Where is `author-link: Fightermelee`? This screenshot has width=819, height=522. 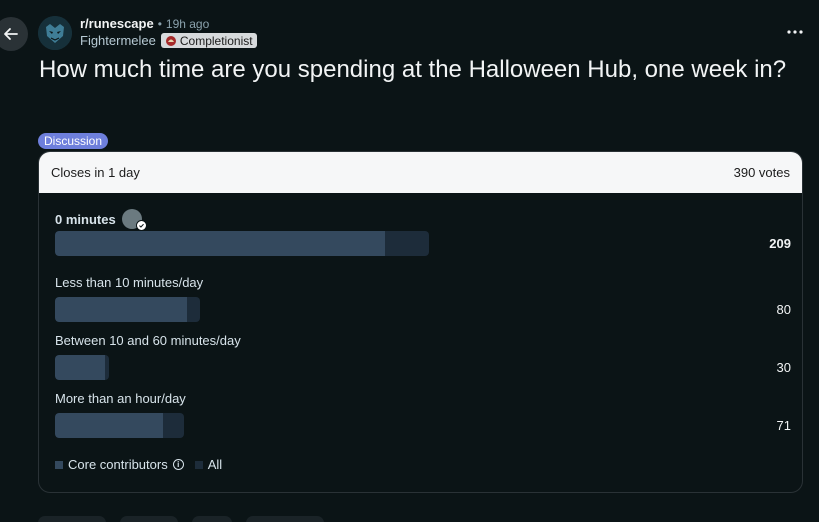 author-link: Fightermelee is located at coordinates (118, 40).